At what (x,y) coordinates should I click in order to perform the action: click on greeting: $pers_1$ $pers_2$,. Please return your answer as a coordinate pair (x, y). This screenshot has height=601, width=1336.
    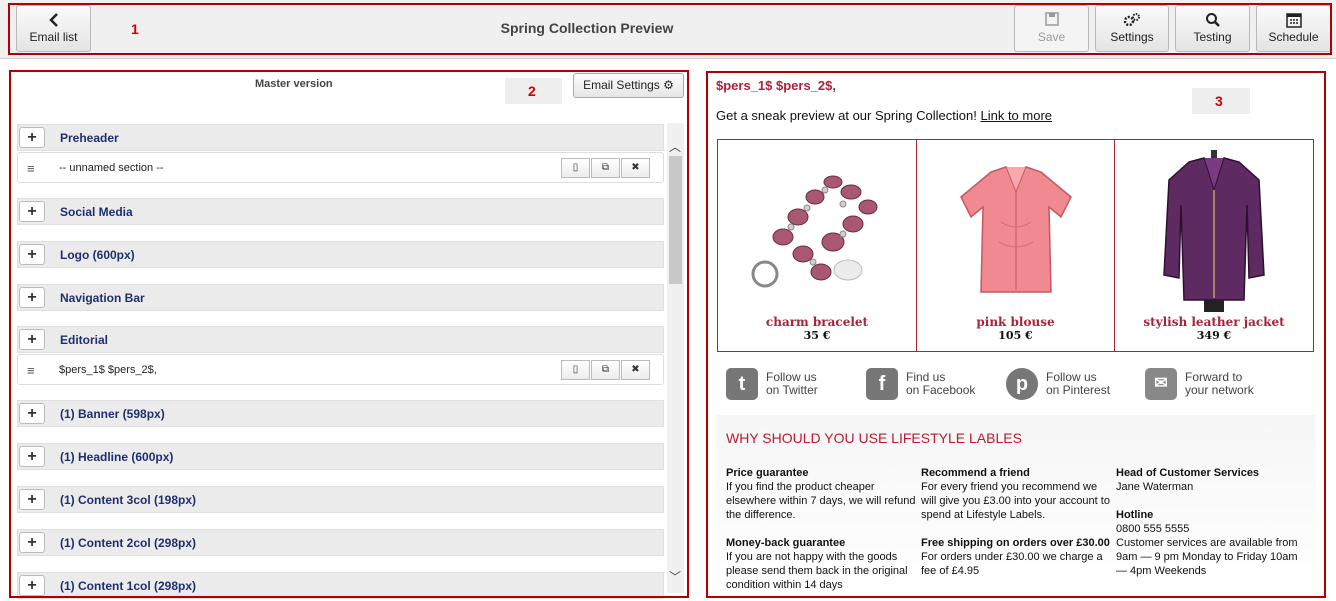
    Looking at the image, I should click on (776, 85).